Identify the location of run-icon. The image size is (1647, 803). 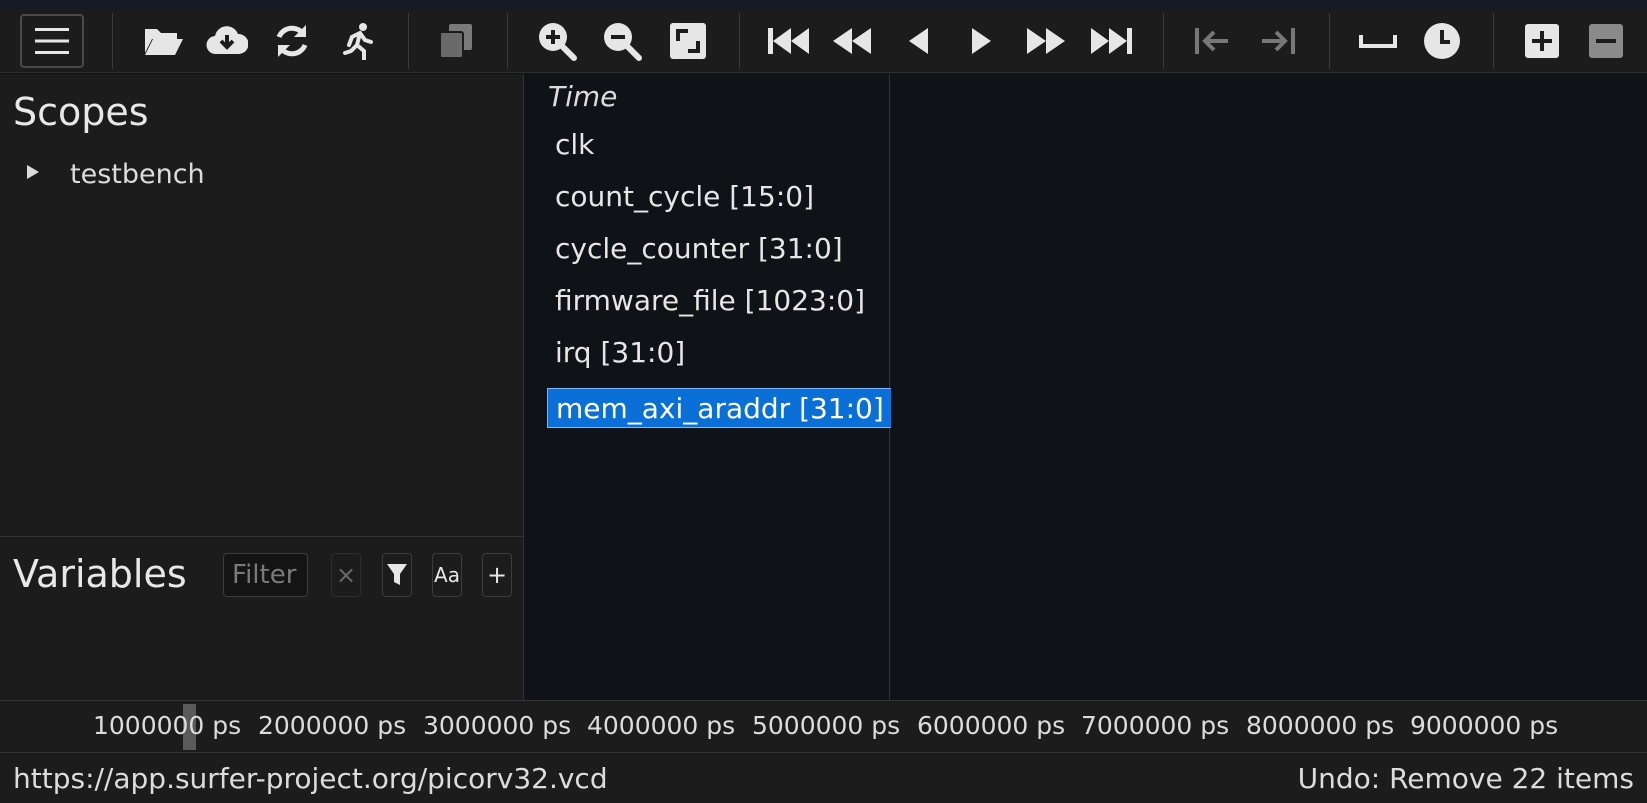
(358, 41).